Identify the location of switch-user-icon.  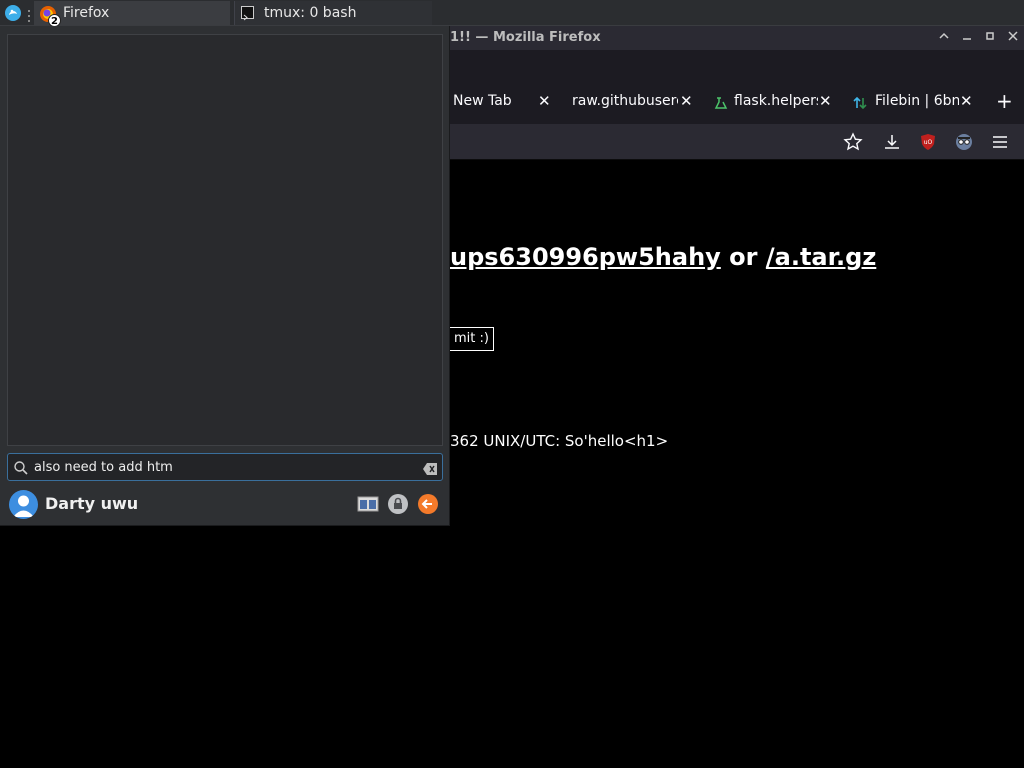
(368, 504).